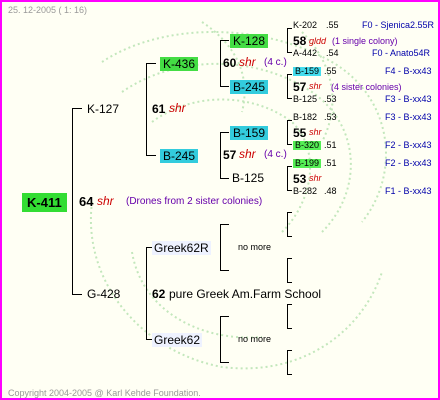  Describe the element at coordinates (398, 25) in the screenshot. I see `gggp-ref: F0 - Sjenica2.55R` at that location.